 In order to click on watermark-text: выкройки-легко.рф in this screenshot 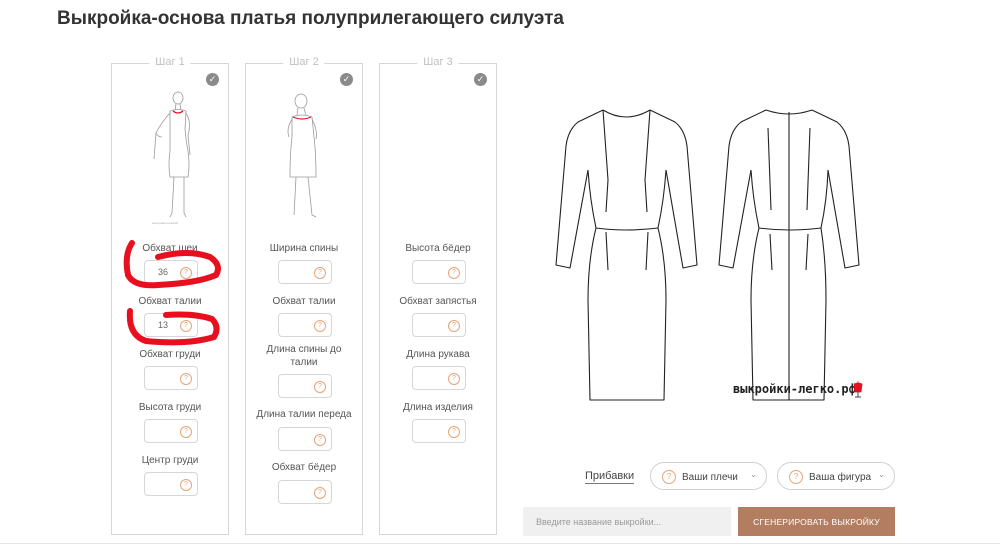, I will do `click(794, 389)`.